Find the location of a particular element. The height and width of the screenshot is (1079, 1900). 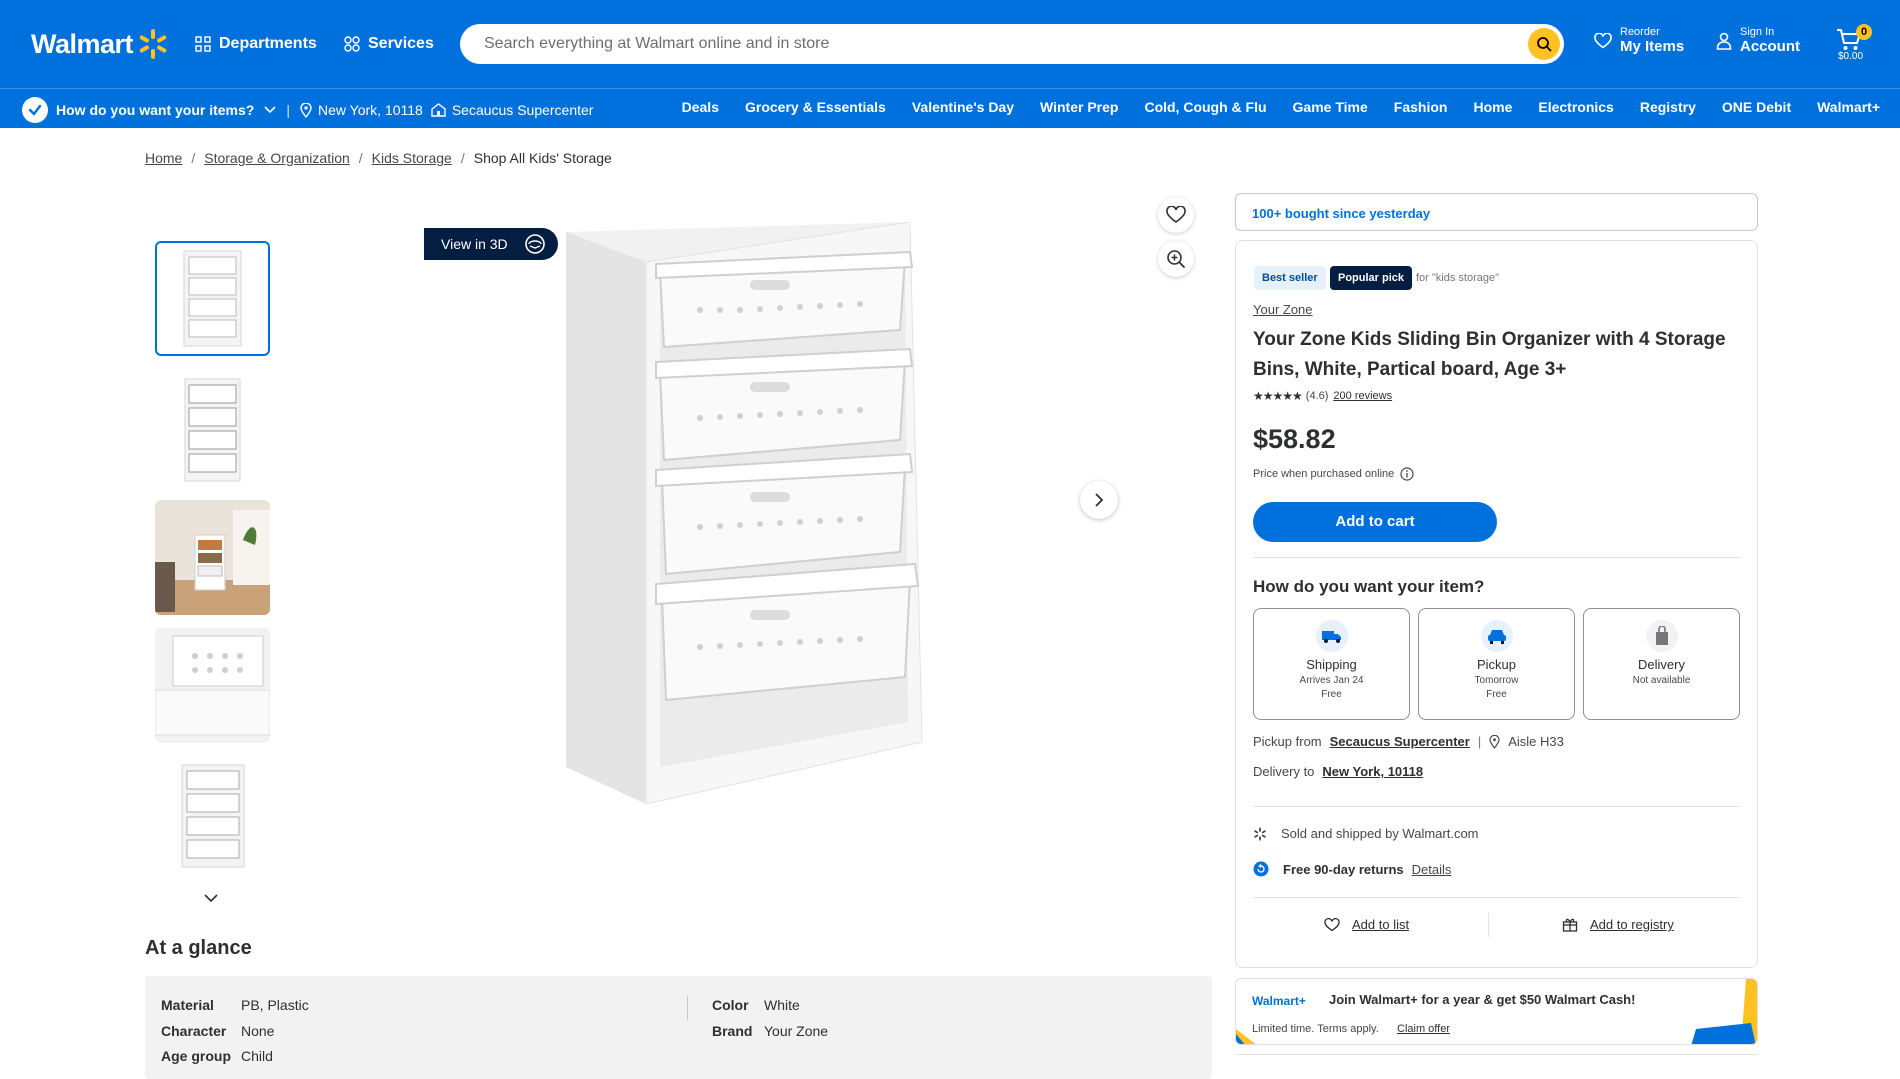

promo-decoration is located at coordinates (1496, 1011).